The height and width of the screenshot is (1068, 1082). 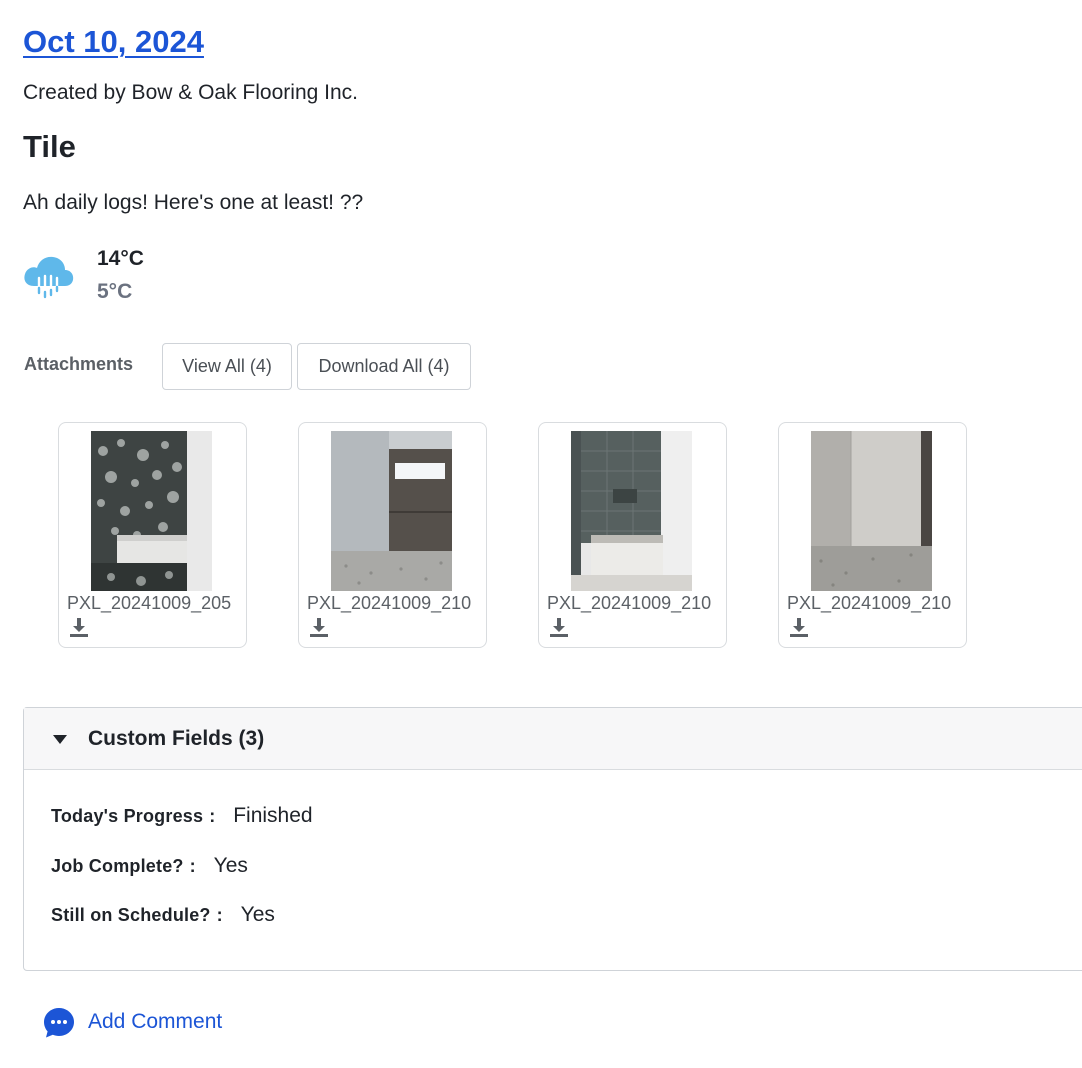 I want to click on custom-field-value: Finished, so click(x=273, y=815).